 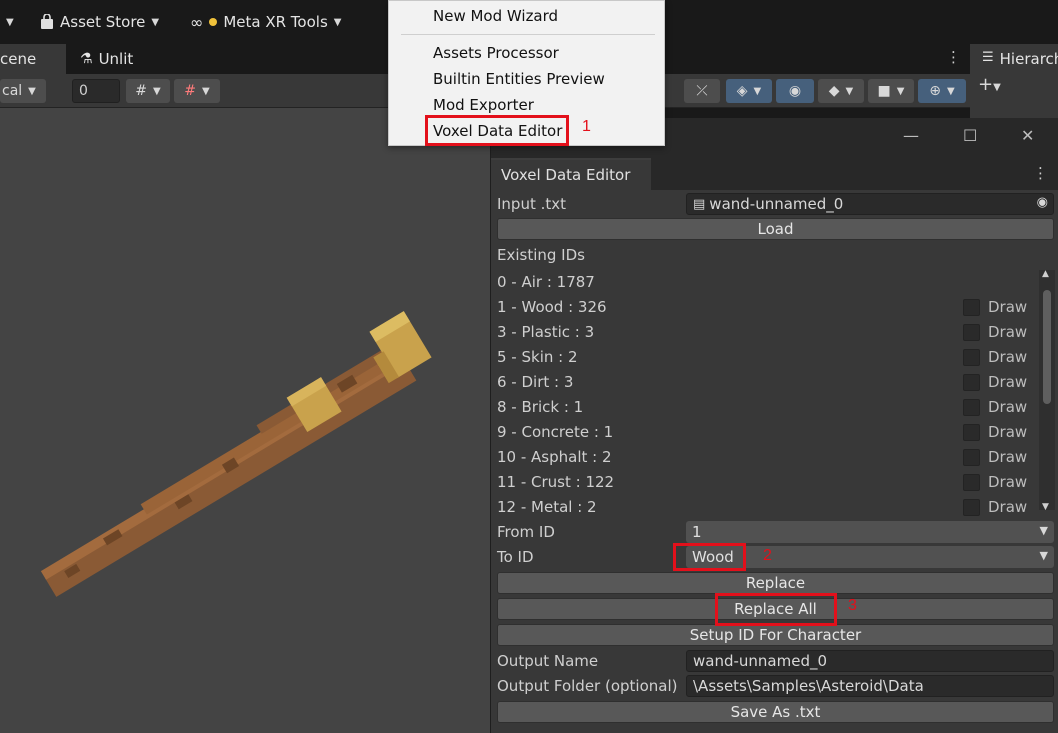 What do you see at coordinates (870, 532) in the screenshot?
I see `from-id-dropdown: 1 ▼` at bounding box center [870, 532].